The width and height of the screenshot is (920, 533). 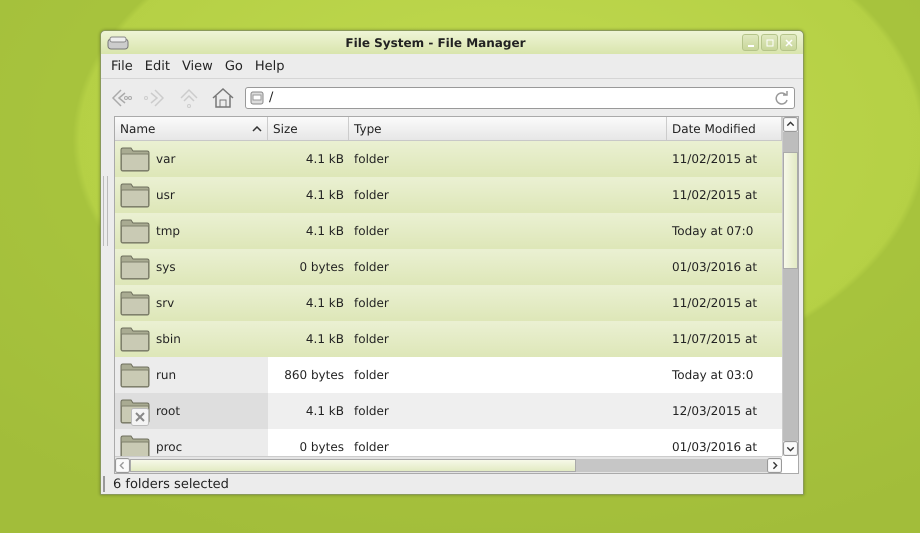 I want to click on date-modified: 12/03/2015 at, so click(x=715, y=411).